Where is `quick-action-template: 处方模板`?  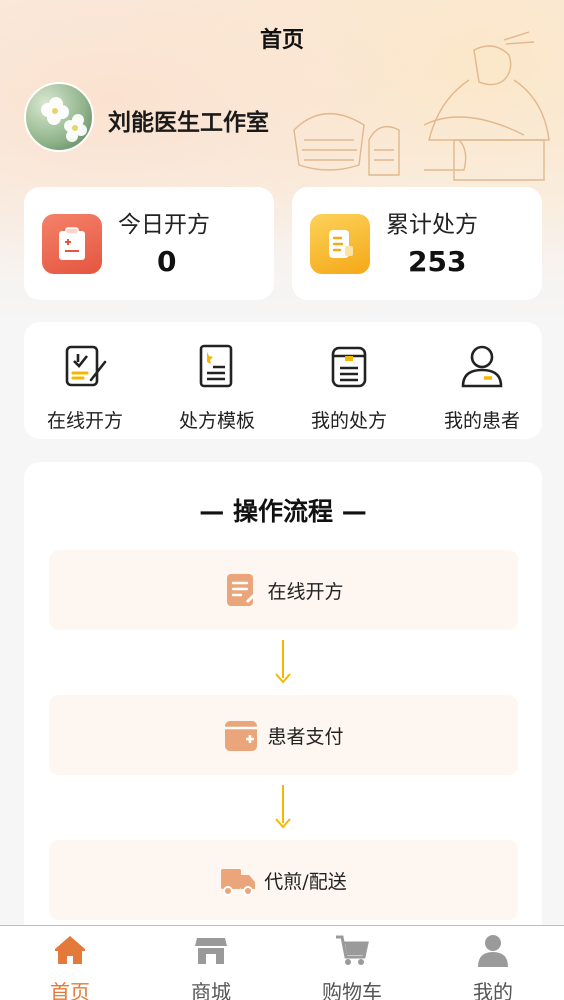
quick-action-template: 处方模板 is located at coordinates (217, 387).